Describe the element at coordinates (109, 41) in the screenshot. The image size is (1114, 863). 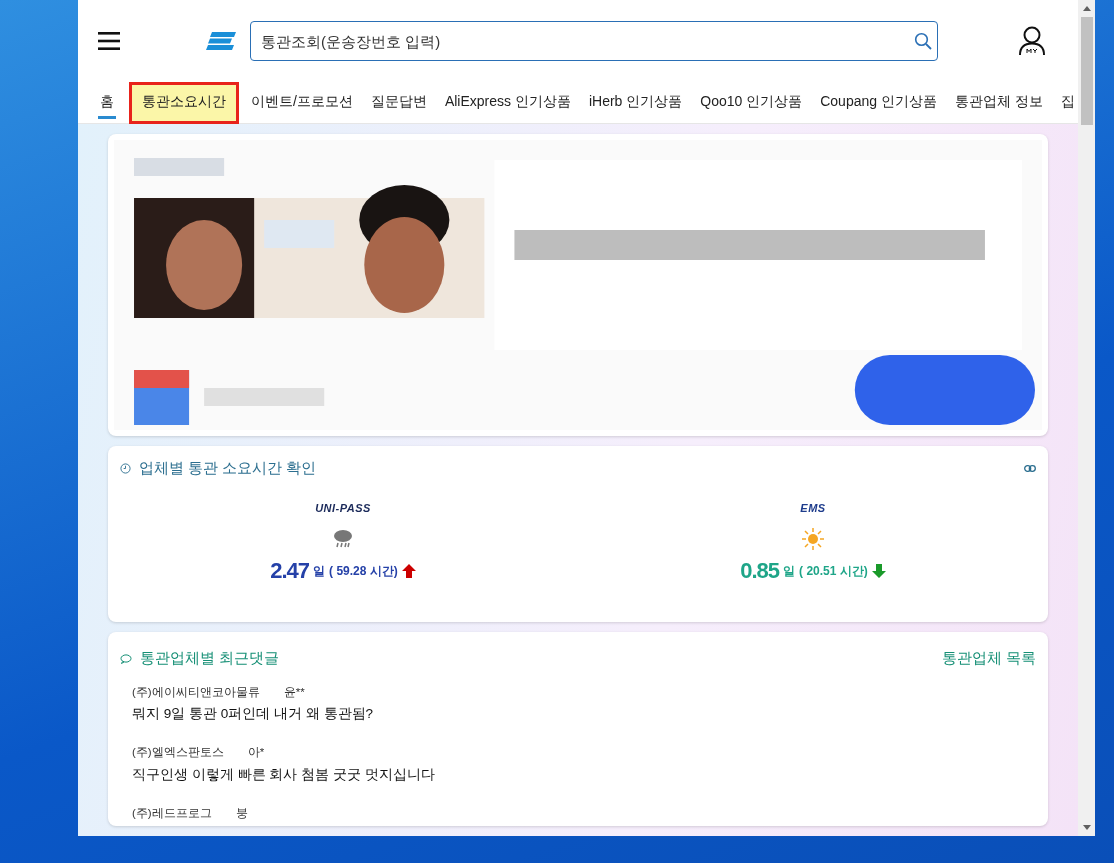
I see `menu-icon` at that location.